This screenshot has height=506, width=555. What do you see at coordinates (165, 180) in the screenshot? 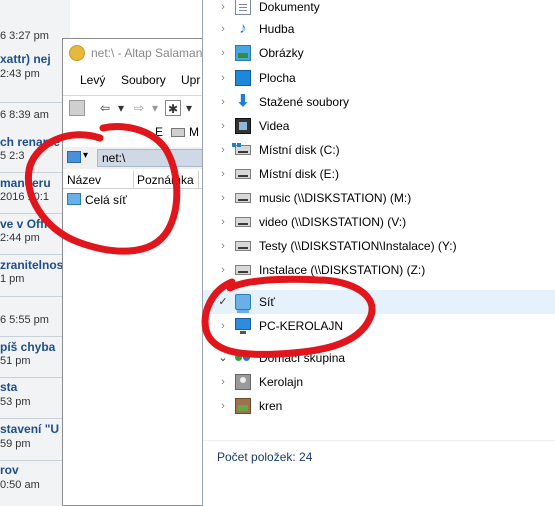
I see `column-note: Poznámka` at bounding box center [165, 180].